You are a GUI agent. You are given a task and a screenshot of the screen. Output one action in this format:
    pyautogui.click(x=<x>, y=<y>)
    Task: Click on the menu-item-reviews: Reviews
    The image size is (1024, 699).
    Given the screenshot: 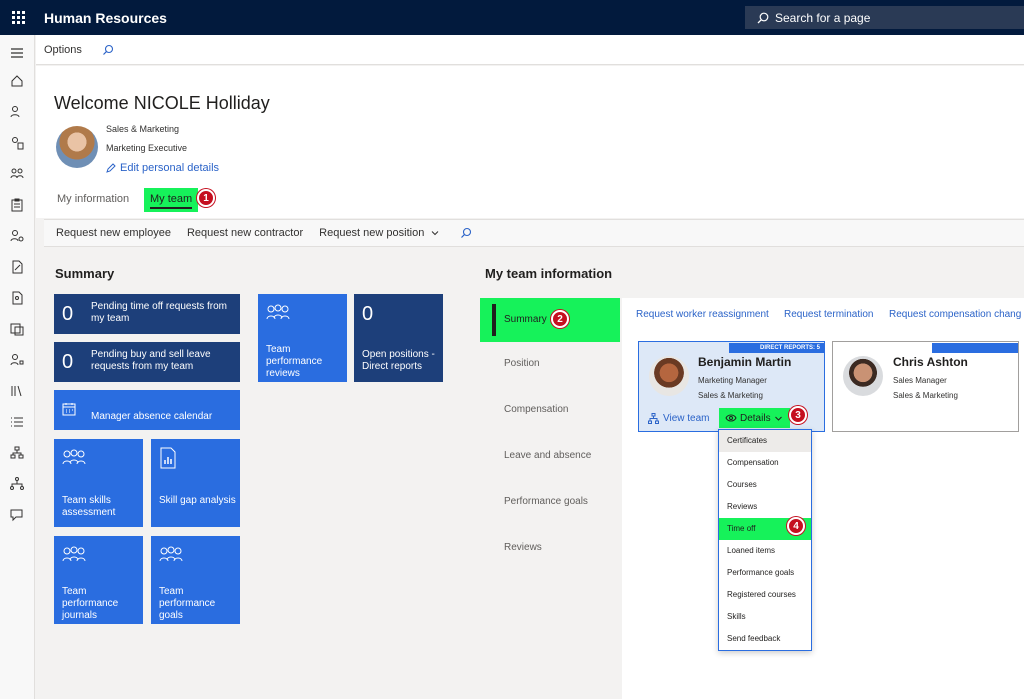 What is the action you would take?
    pyautogui.click(x=765, y=507)
    